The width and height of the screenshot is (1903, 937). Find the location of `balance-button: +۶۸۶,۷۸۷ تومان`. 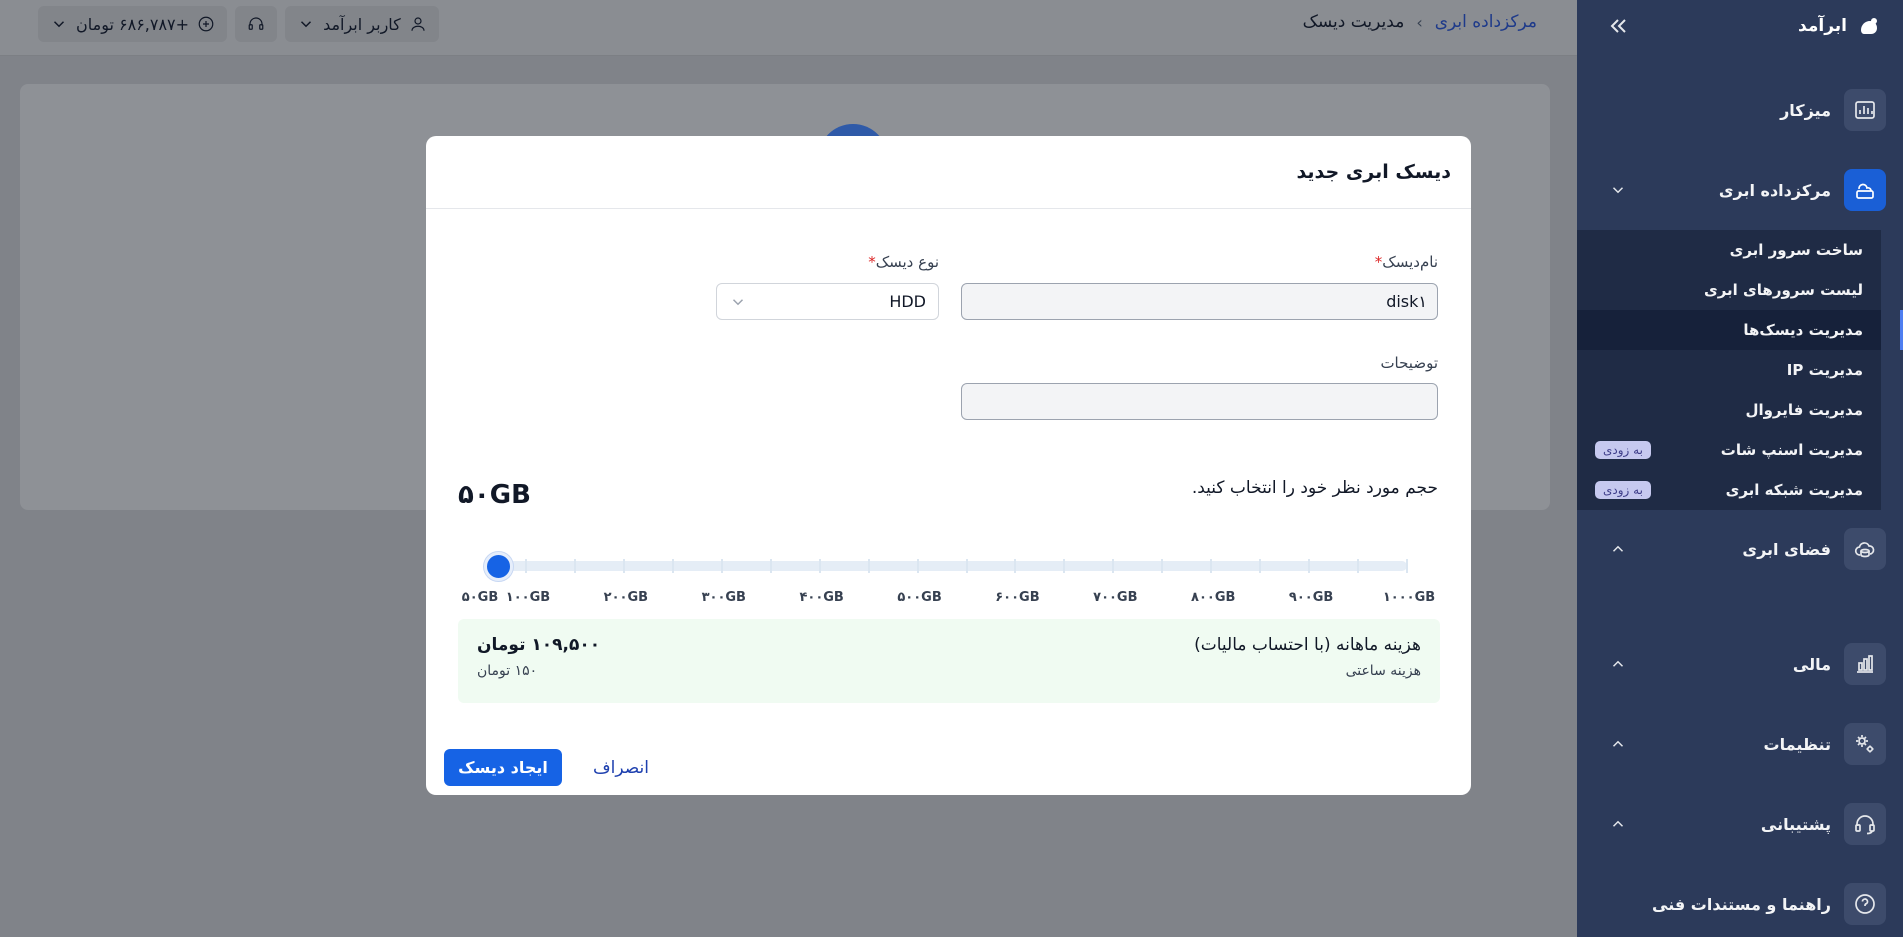

balance-button: +۶۸۶,۷۸۷ تومان is located at coordinates (133, 24).